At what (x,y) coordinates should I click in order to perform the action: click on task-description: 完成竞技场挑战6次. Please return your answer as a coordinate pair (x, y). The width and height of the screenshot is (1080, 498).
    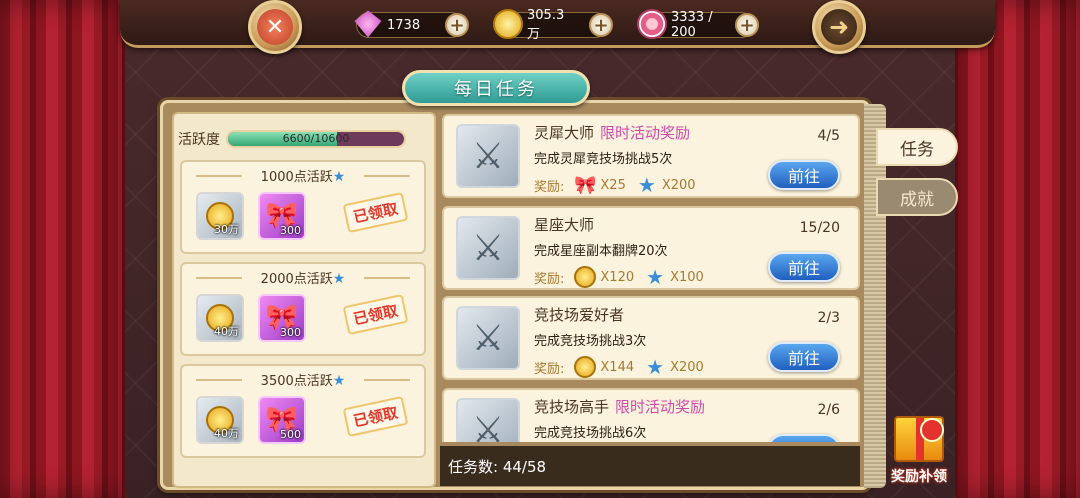
    Looking at the image, I should click on (590, 433).